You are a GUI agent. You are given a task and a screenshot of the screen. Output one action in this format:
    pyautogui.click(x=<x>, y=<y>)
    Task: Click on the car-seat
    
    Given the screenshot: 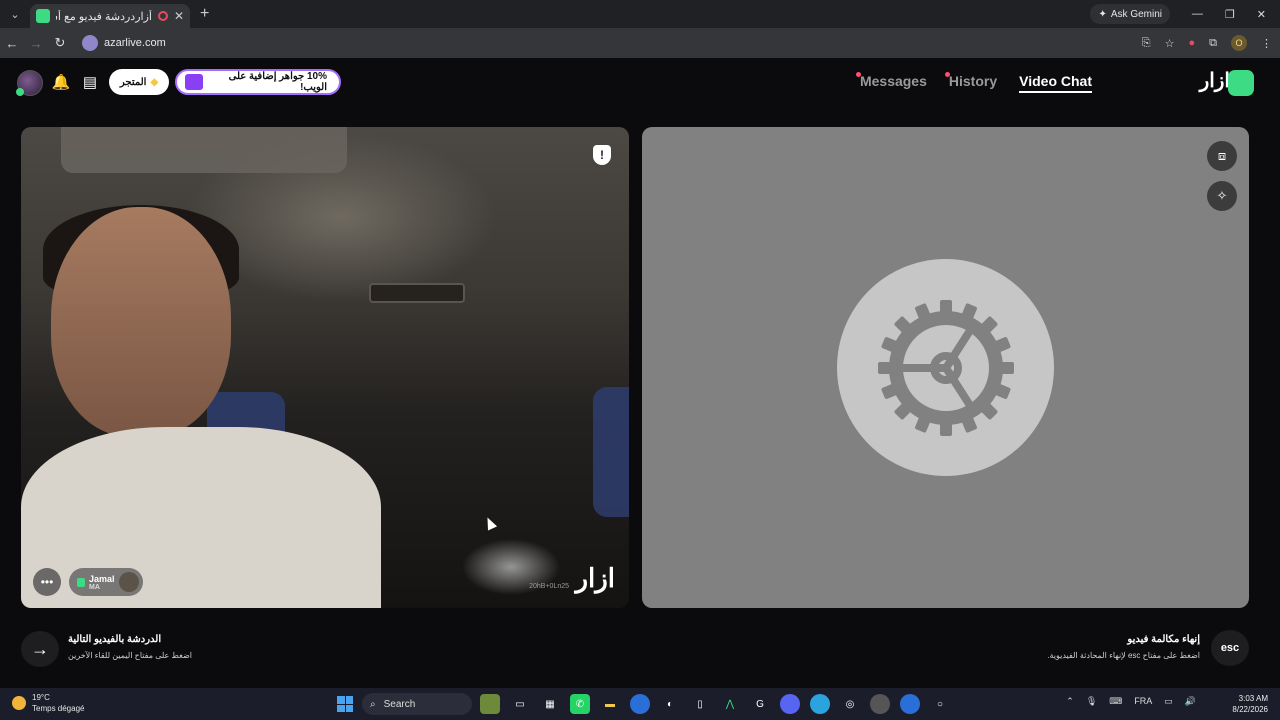 What is the action you would take?
    pyautogui.click(x=611, y=452)
    